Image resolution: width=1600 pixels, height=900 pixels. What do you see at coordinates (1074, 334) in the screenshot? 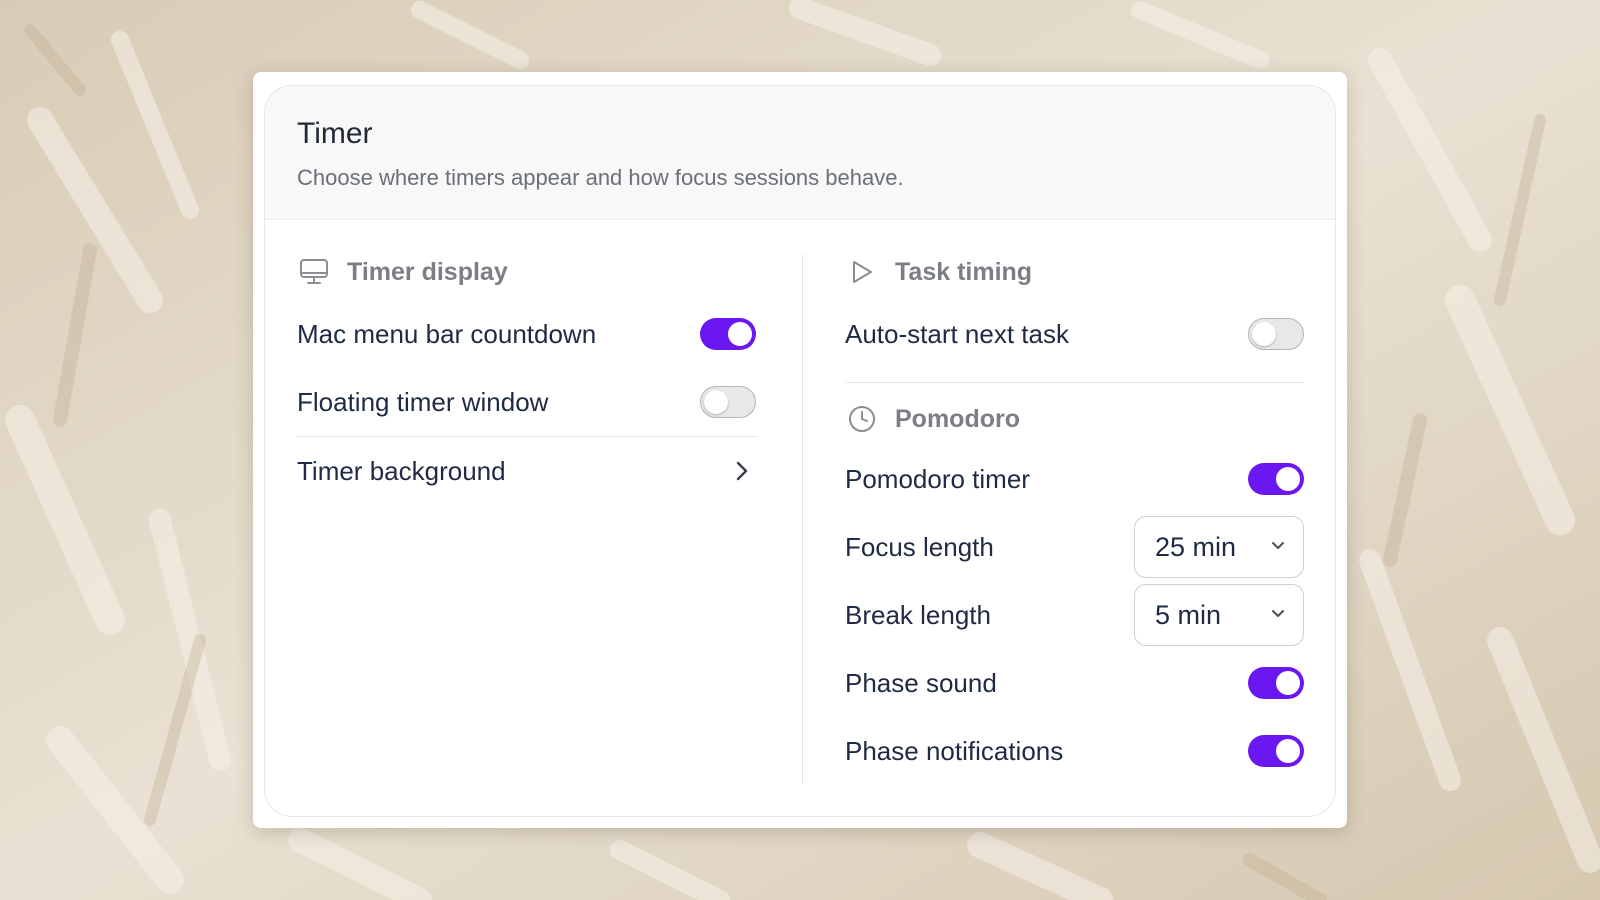
I see `setting-row-auto-start: Auto-start next task` at bounding box center [1074, 334].